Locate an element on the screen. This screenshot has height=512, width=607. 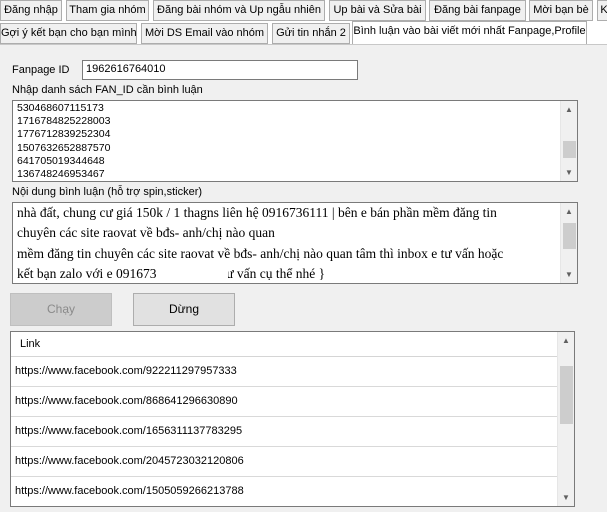
fan-id-line: 530468607115173 is located at coordinates (60, 108).